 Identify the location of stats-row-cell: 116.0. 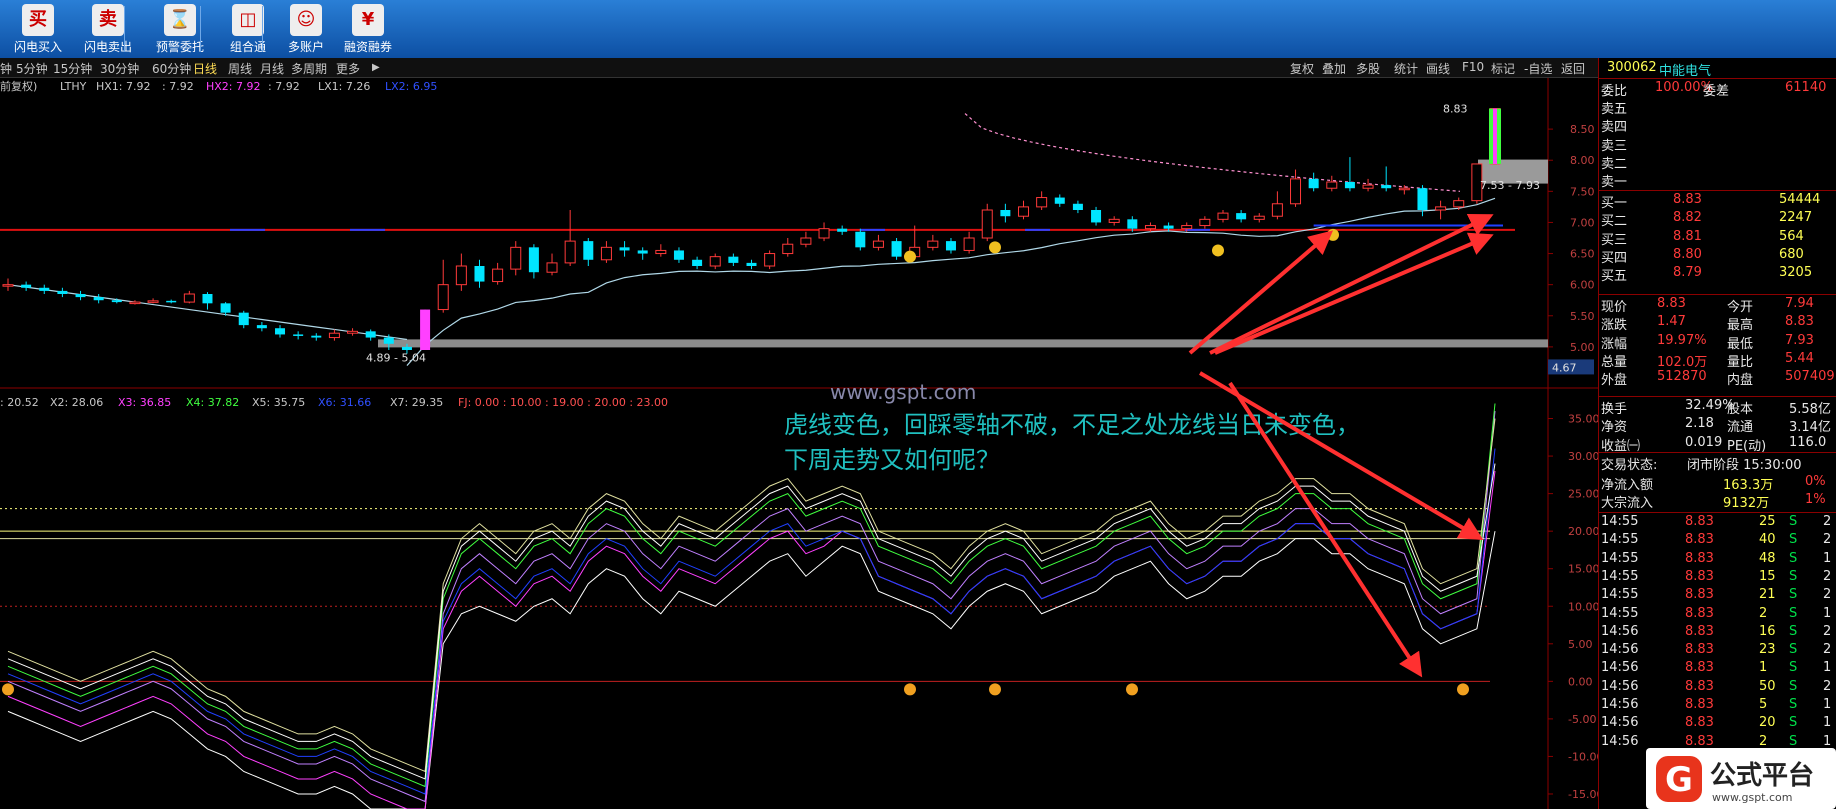
(1808, 442).